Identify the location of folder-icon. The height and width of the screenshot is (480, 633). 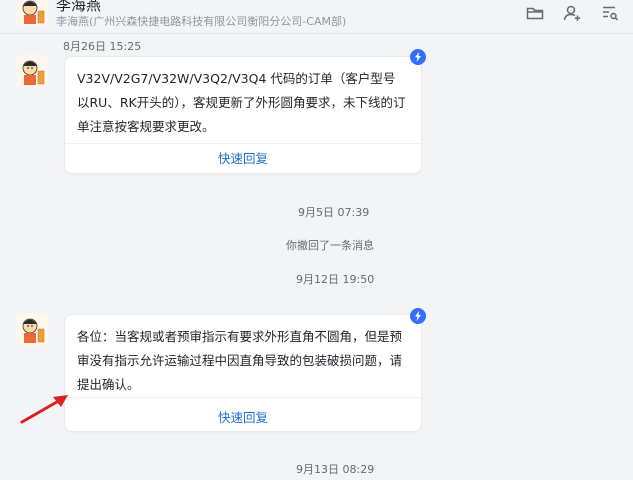
(535, 13).